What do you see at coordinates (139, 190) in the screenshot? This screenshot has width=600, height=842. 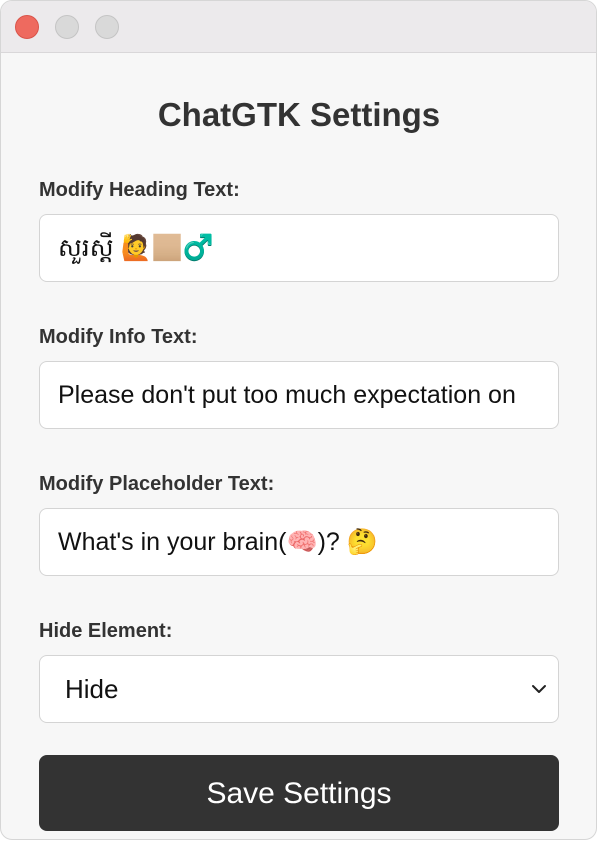 I see `heading-text-label: Modify Heading Text:` at bounding box center [139, 190].